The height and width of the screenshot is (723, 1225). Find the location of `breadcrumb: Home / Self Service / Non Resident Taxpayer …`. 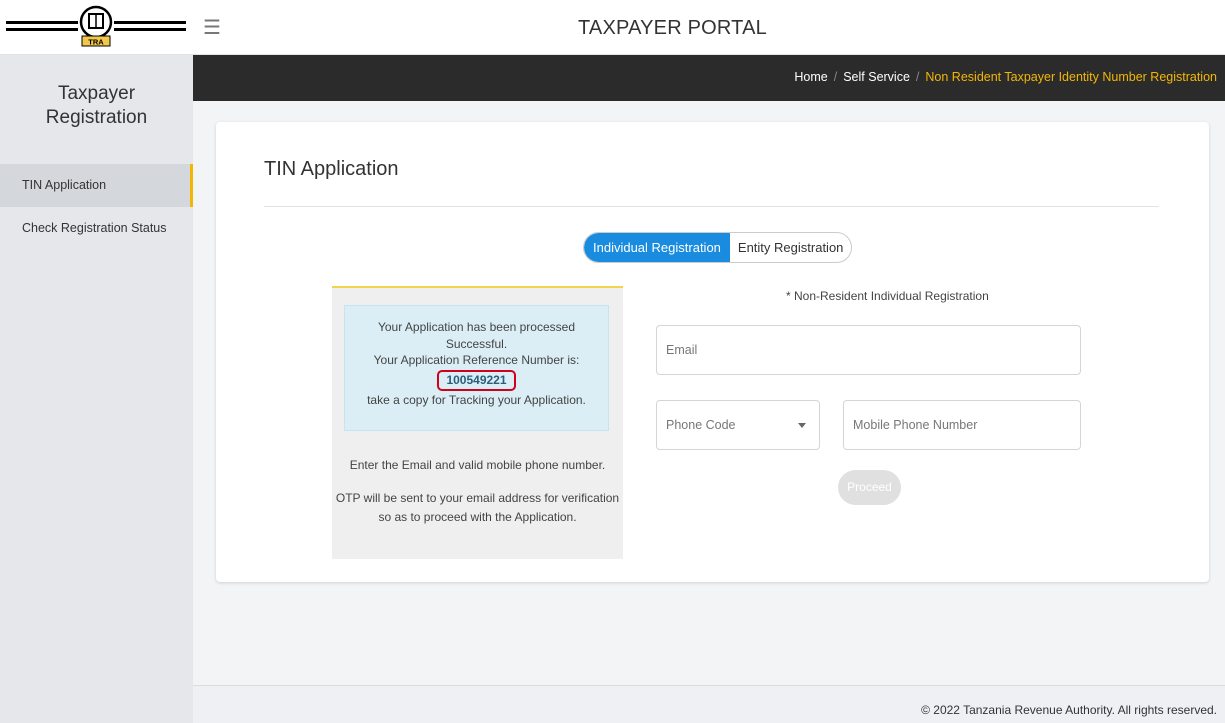

breadcrumb: Home / Self Service / Non Resident Taxpayer … is located at coordinates (1005, 77).